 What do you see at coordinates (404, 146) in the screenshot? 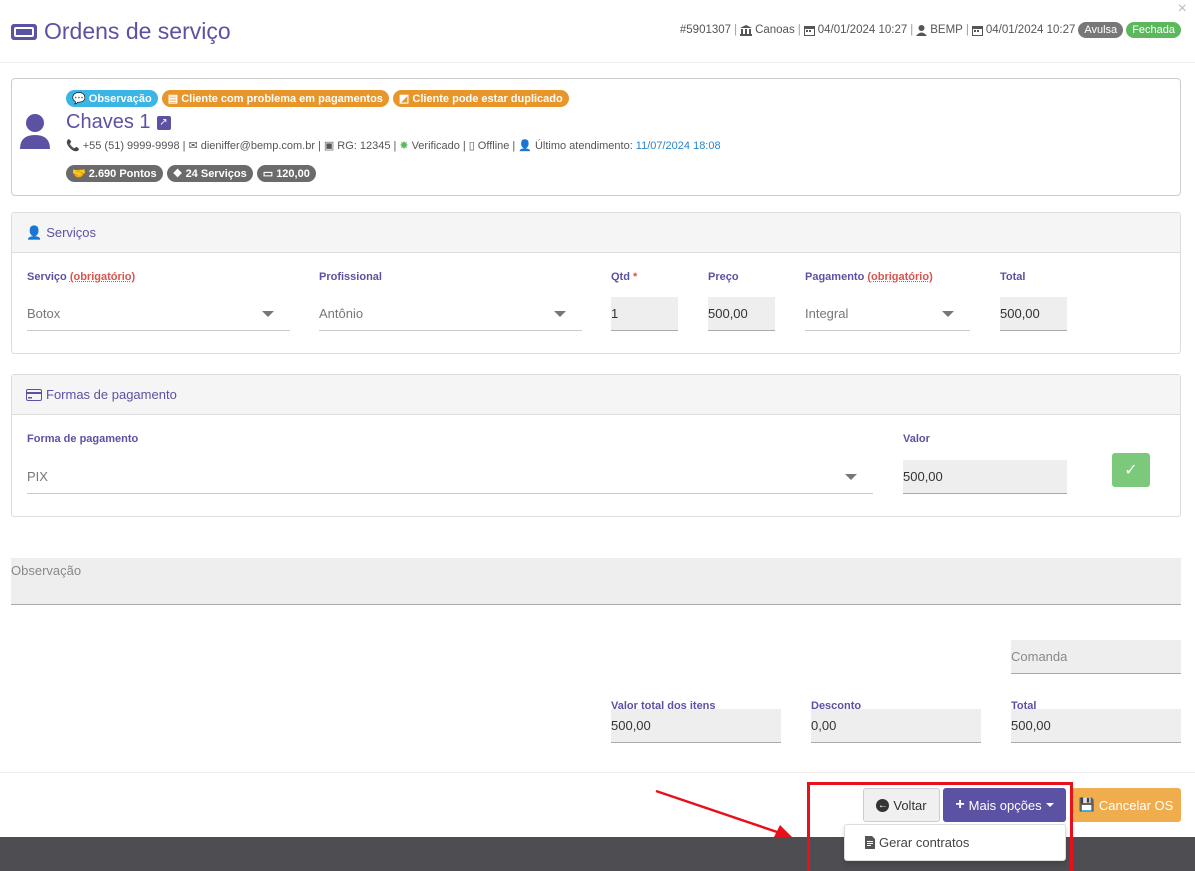
I see `verified-icon: ✸` at bounding box center [404, 146].